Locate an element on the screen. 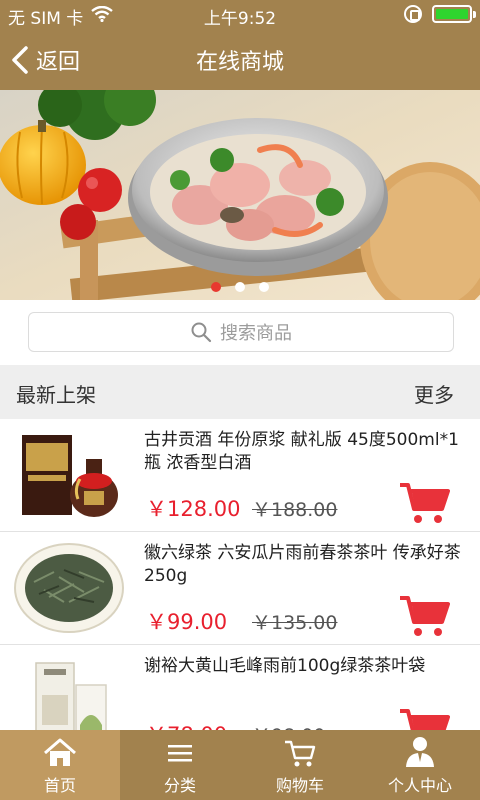 The image size is (480, 800). search-icon is located at coordinates (201, 332).